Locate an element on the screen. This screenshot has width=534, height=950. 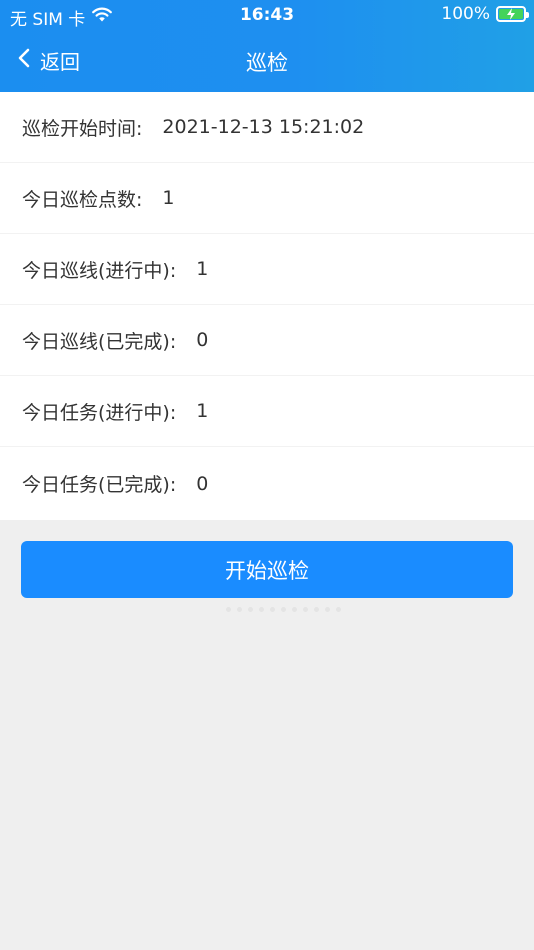
nav-bar: 返回 巡检 is located at coordinates (267, 61).